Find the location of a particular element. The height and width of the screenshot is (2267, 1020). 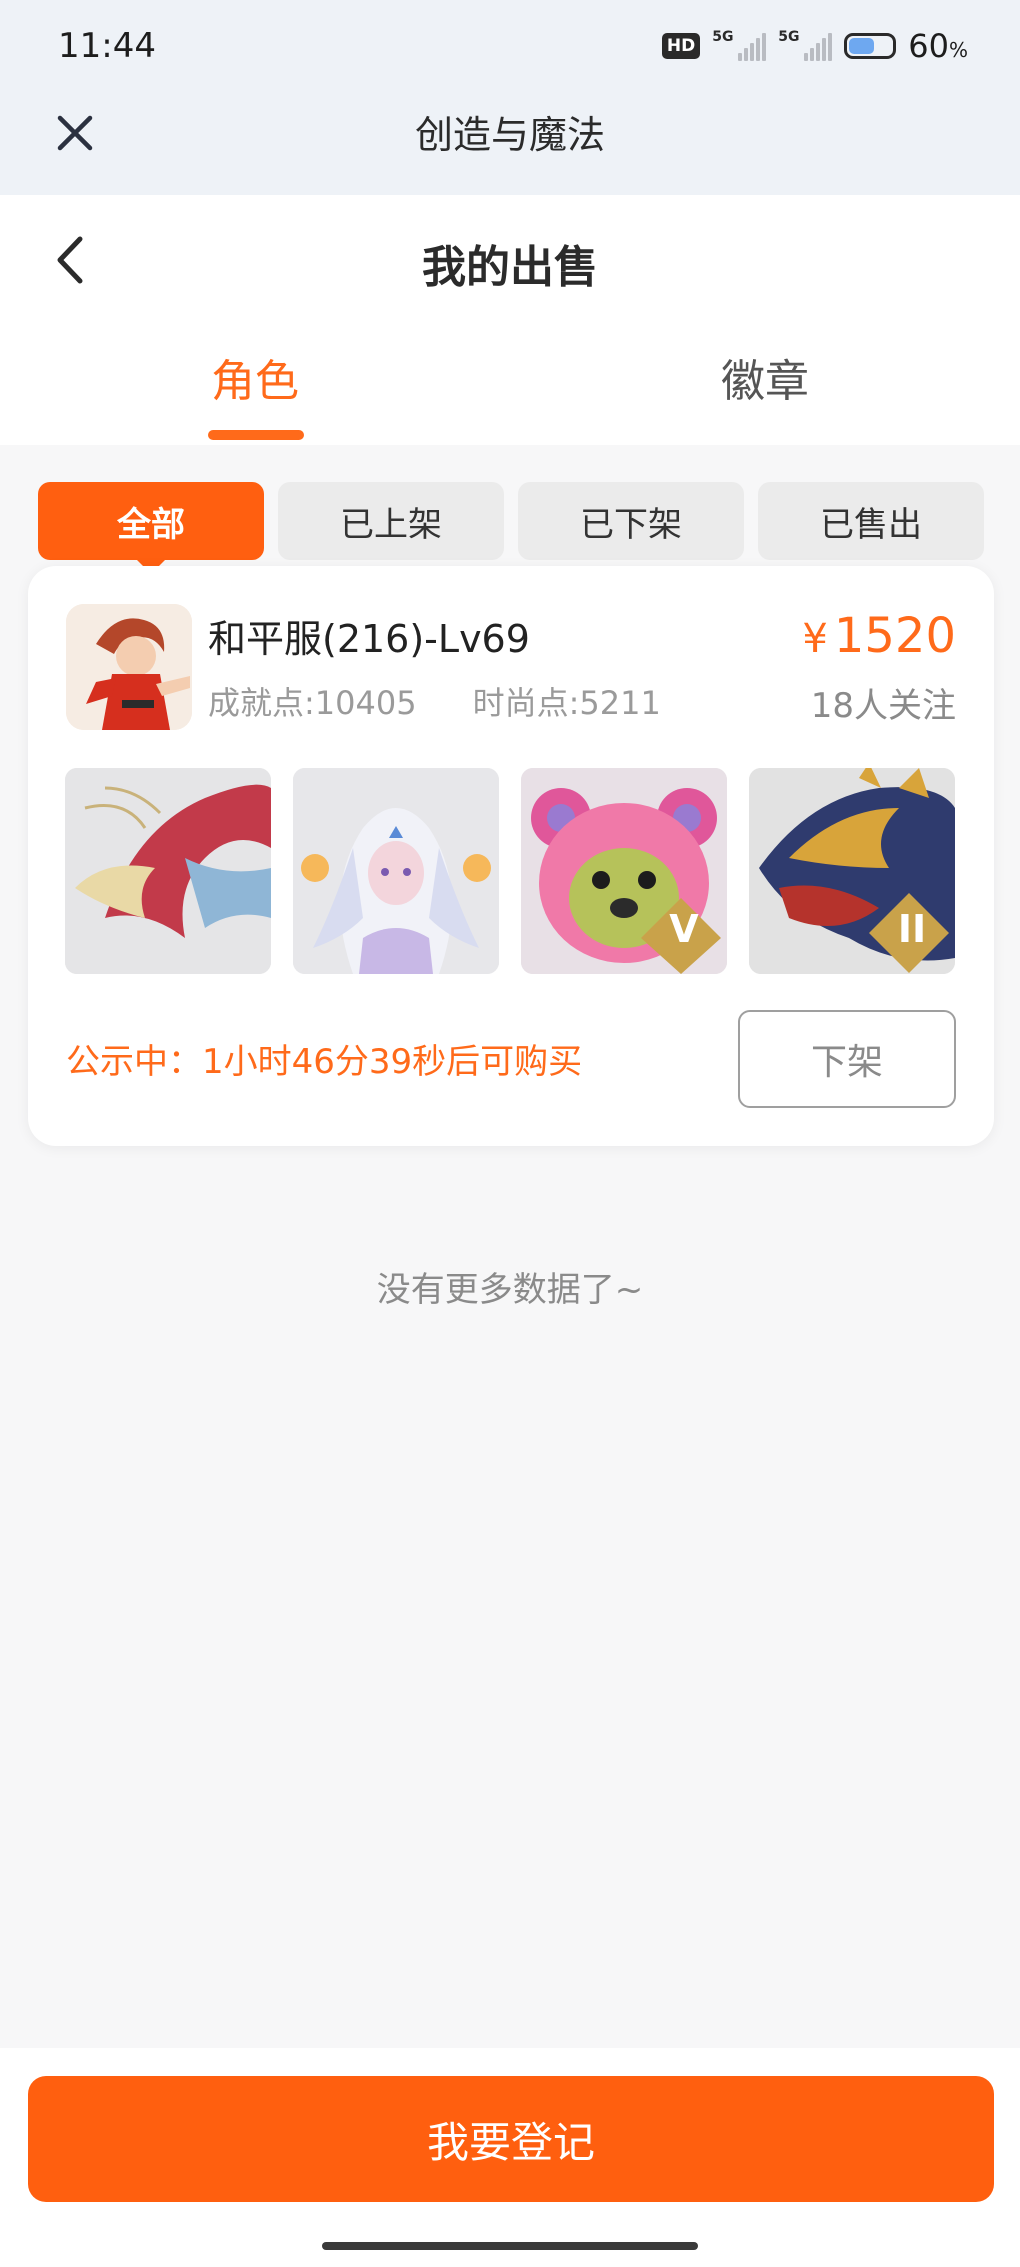

status-icons: HD 5G 5G 60% is located at coordinates (814, 46).